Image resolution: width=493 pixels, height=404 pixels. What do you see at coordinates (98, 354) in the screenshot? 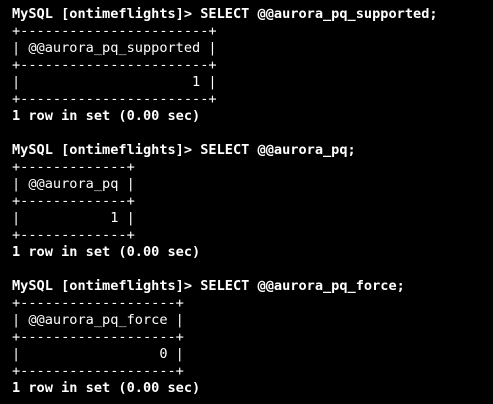
I see `table-value-row: | 0 |` at bounding box center [98, 354].